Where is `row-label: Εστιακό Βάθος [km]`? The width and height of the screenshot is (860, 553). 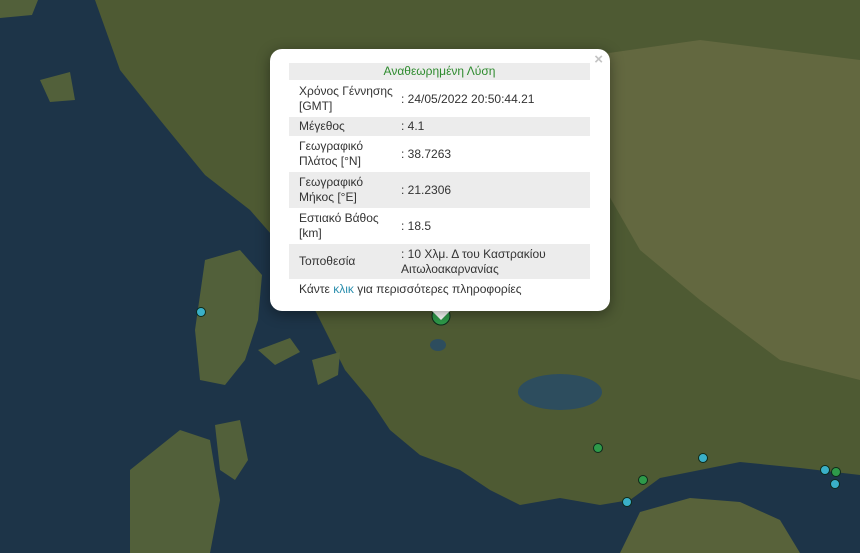
row-label: Εστιακό Βάθος [km] is located at coordinates (339, 225).